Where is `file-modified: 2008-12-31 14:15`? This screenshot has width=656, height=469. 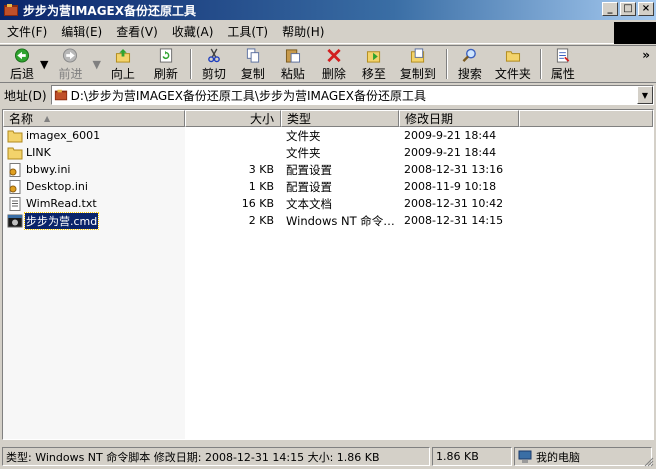 file-modified: 2008-12-31 14:15 is located at coordinates (454, 220).